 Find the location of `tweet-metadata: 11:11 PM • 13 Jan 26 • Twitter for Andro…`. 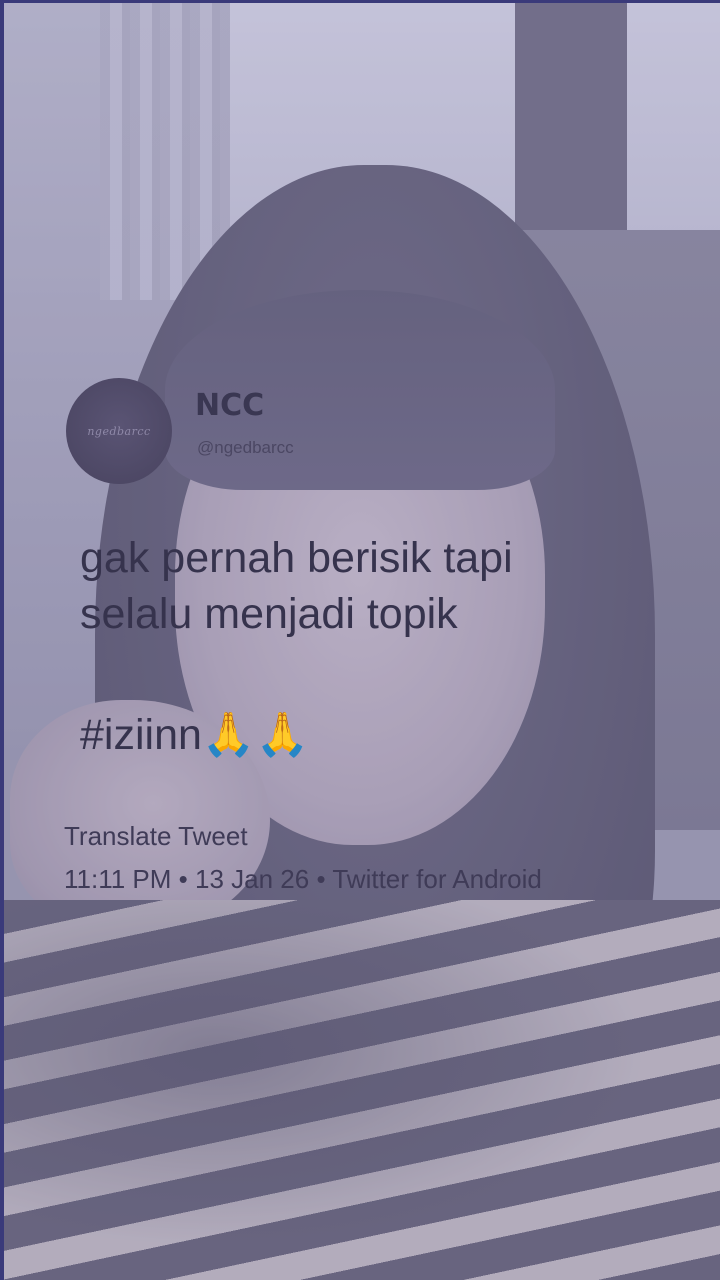

tweet-metadata: 11:11 PM • 13 Jan 26 • Twitter for Andro… is located at coordinates (303, 879).